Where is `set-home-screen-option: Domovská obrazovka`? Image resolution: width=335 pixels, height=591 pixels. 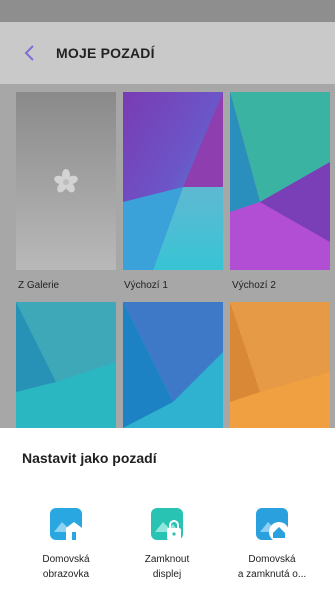
set-home-screen-option: Domovská obrazovka is located at coordinates (66, 542).